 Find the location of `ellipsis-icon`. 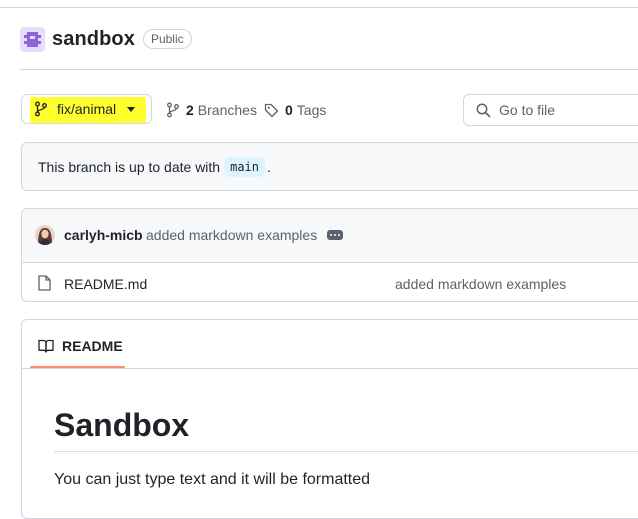

ellipsis-icon is located at coordinates (335, 235).